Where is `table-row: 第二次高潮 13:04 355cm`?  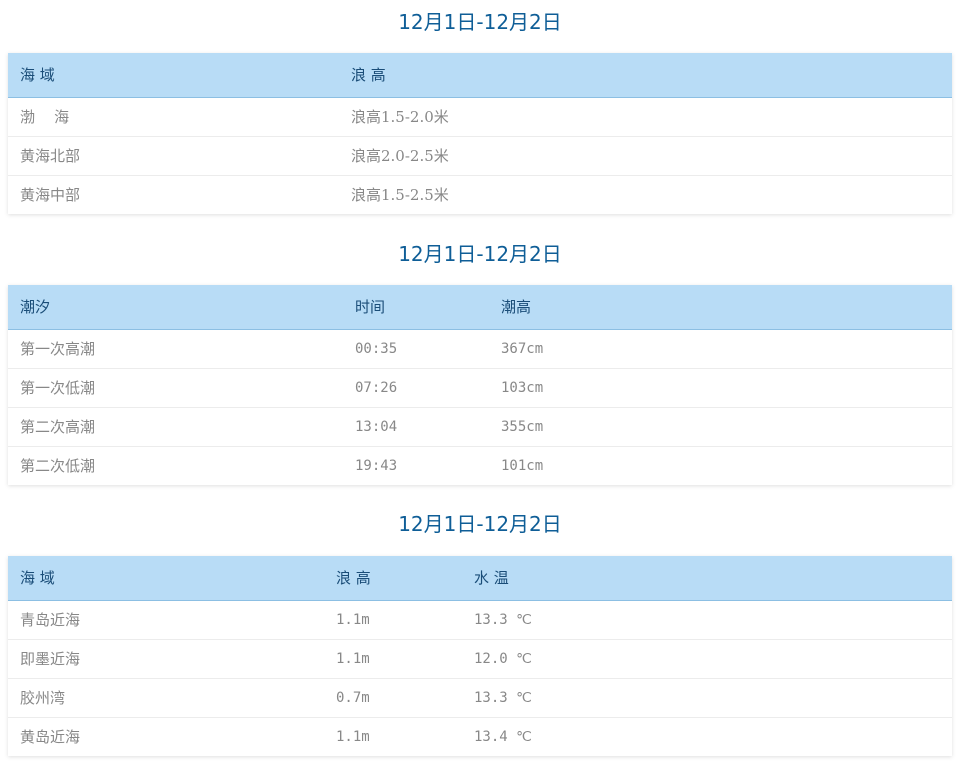 table-row: 第二次高潮 13:04 355cm is located at coordinates (480, 427).